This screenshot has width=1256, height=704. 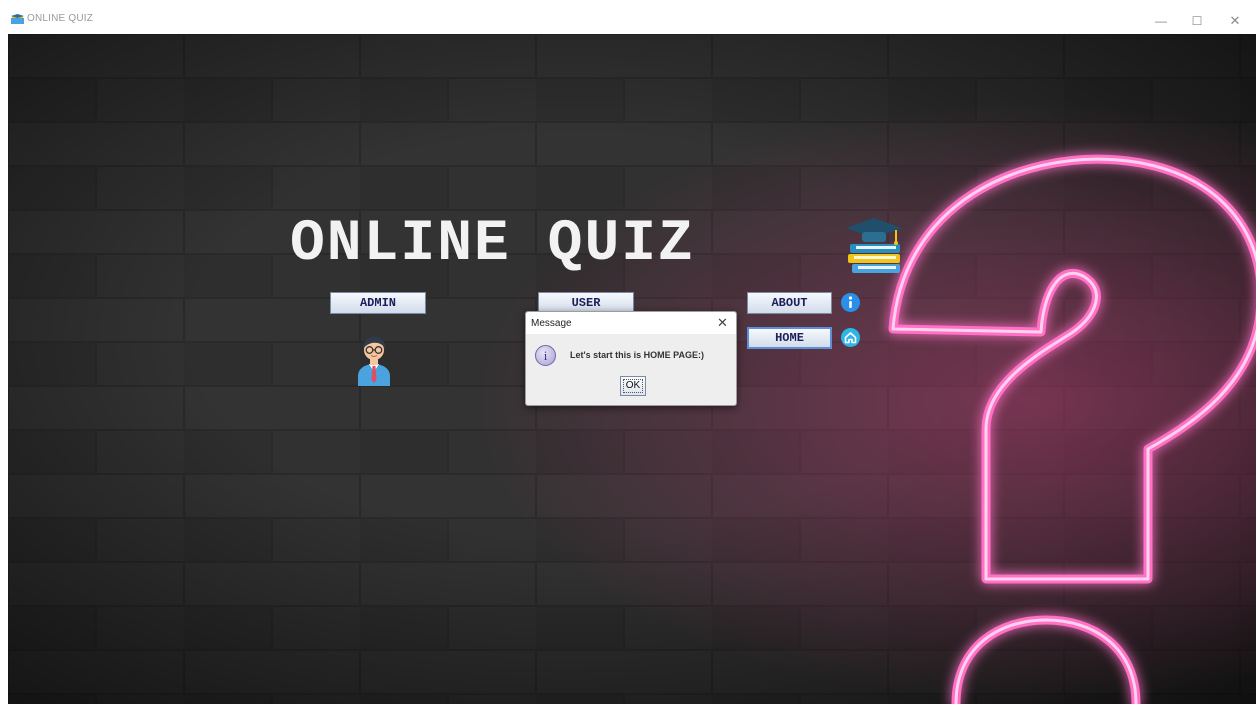 I want to click on dialog-close-button: ✕, so click(x=722, y=323).